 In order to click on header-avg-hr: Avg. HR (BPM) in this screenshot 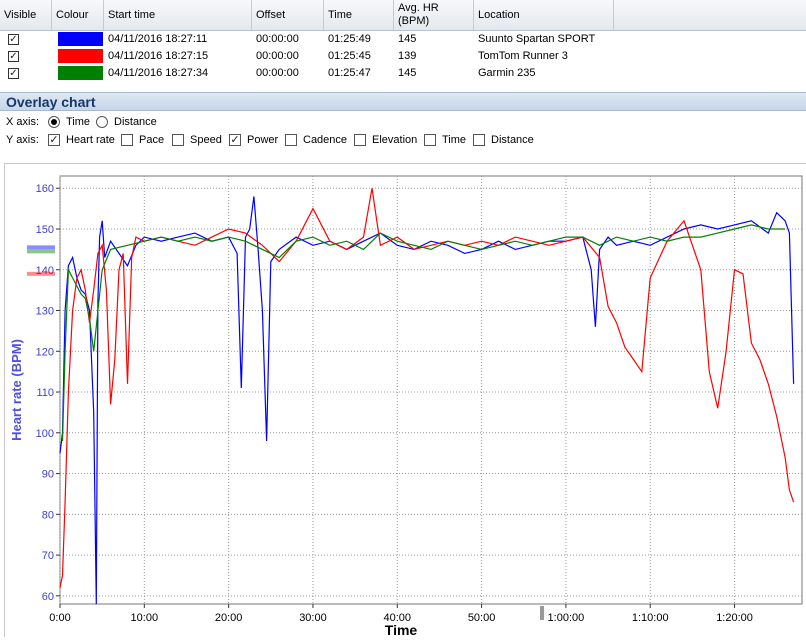, I will do `click(434, 15)`.